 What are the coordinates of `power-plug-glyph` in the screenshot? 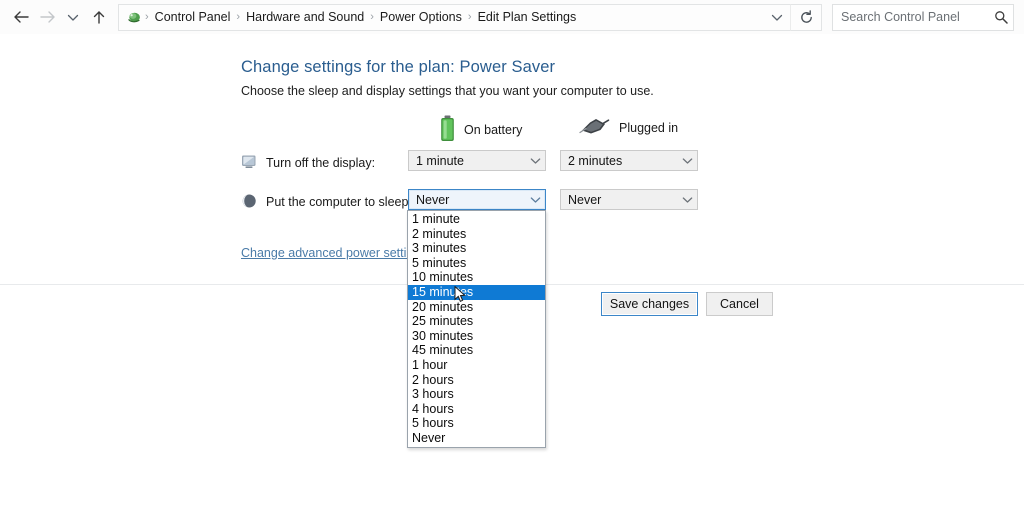 It's located at (594, 126).